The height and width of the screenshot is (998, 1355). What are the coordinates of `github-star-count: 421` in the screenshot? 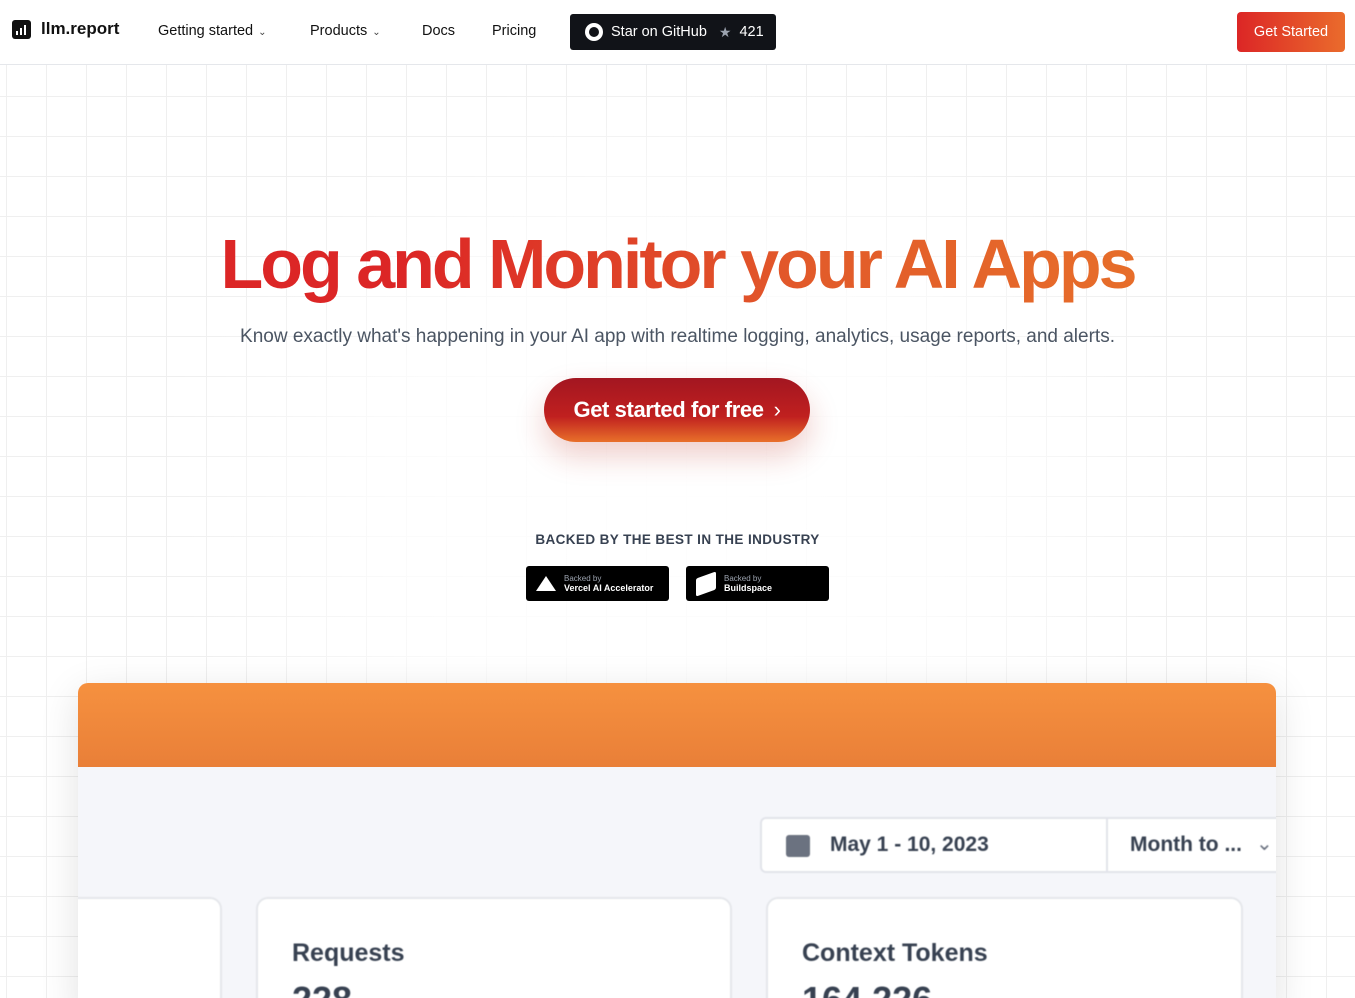 It's located at (751, 32).